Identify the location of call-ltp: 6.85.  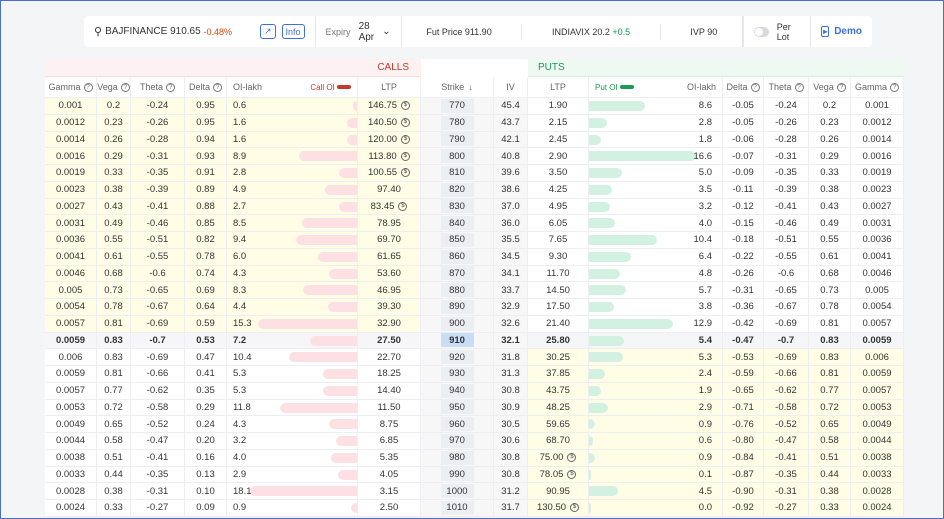
(389, 441).